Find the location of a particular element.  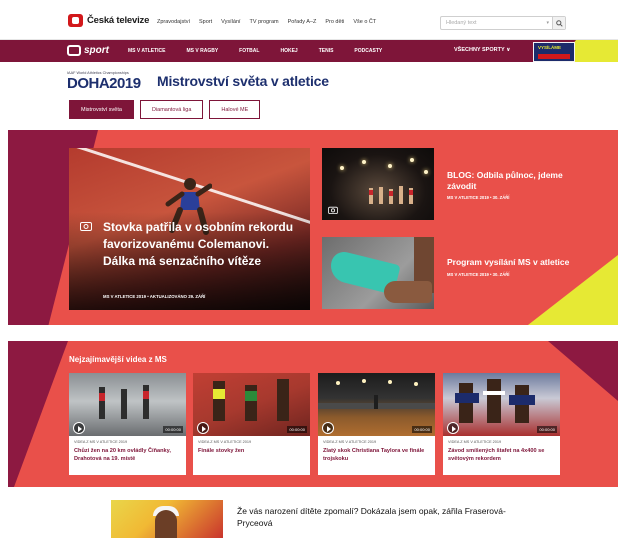

ct-brand-name: Česká televize is located at coordinates (118, 20).